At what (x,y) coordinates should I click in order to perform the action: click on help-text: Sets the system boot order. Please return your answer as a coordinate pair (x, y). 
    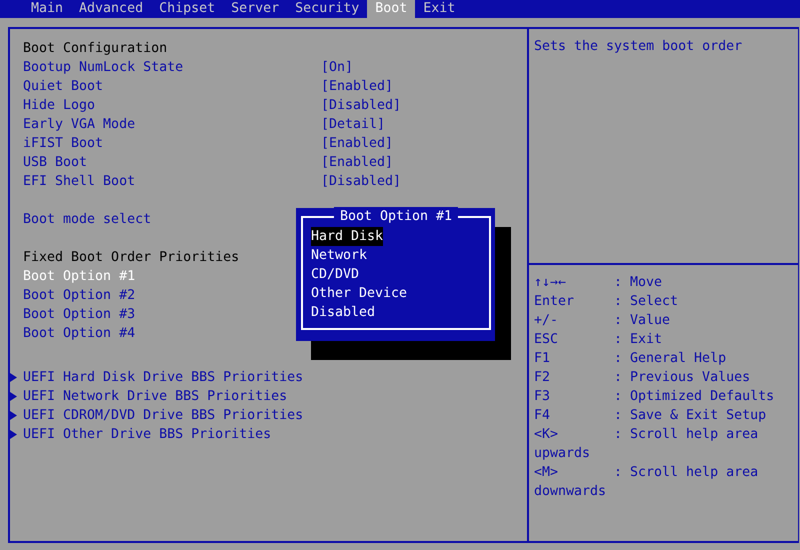
    Looking at the image, I should click on (638, 46).